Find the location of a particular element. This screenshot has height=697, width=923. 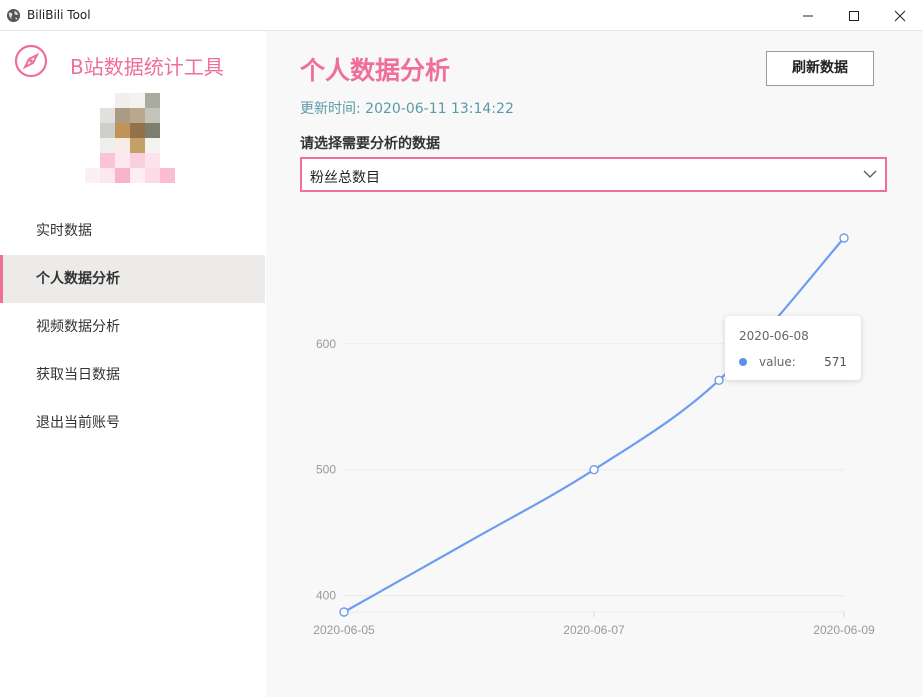

x-tick-label: 2020-06-05 is located at coordinates (344, 630).